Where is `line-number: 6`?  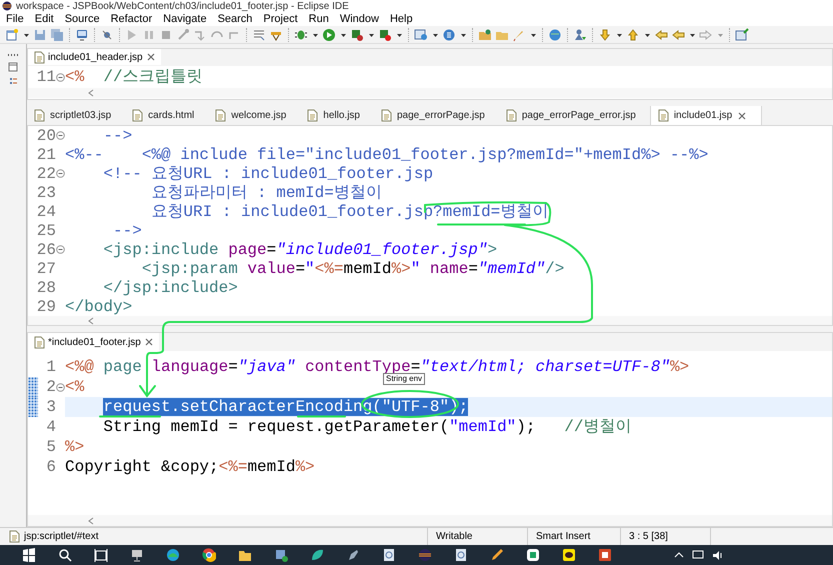
line-number: 6 is located at coordinates (51, 467).